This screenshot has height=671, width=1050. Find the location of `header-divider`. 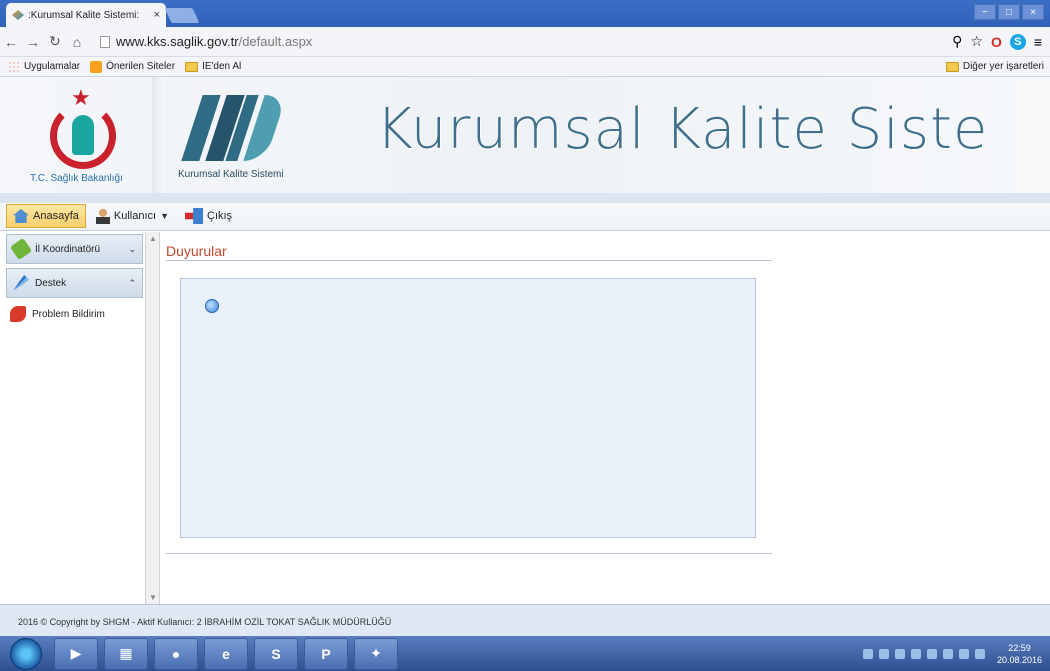

header-divider is located at coordinates (159, 135).